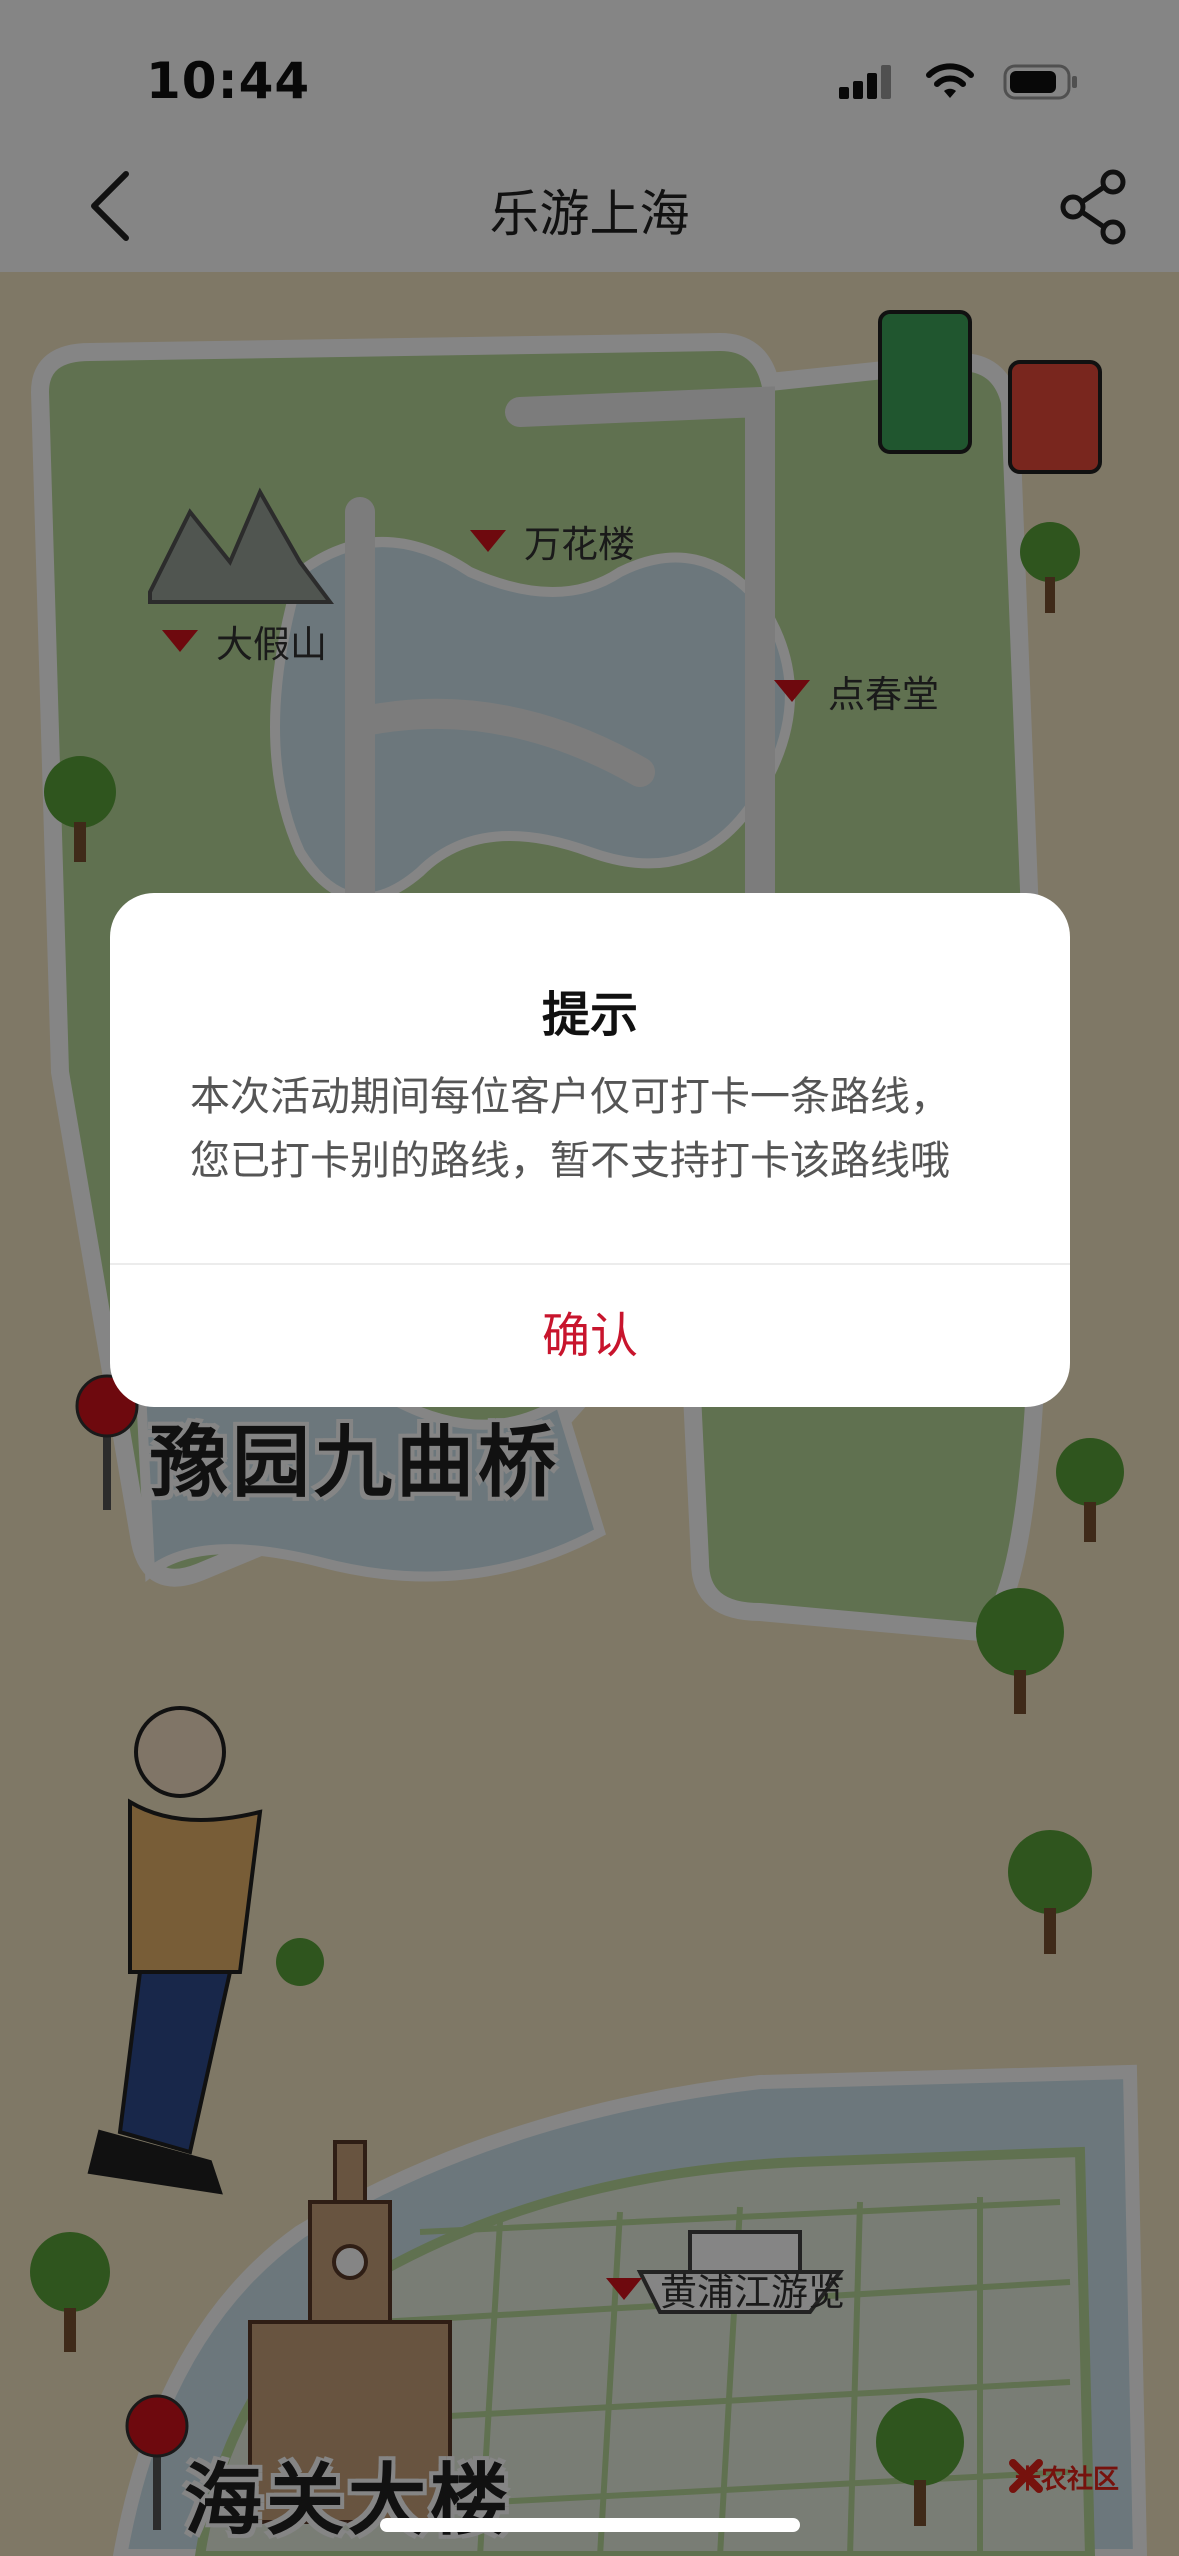 Image resolution: width=1179 pixels, height=2556 pixels. Describe the element at coordinates (590, 1336) in the screenshot. I see `confirm-button: 确认` at that location.